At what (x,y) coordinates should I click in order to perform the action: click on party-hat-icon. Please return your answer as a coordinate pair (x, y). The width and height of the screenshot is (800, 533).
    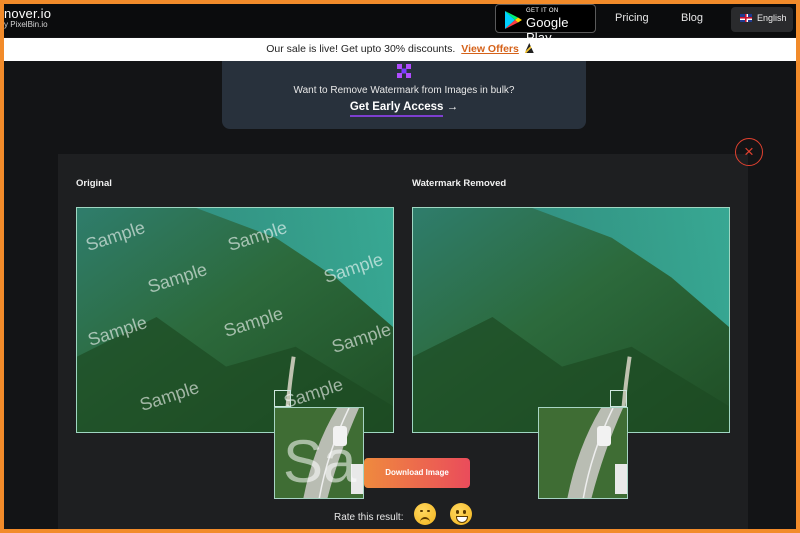
    Looking at the image, I should click on (529, 48).